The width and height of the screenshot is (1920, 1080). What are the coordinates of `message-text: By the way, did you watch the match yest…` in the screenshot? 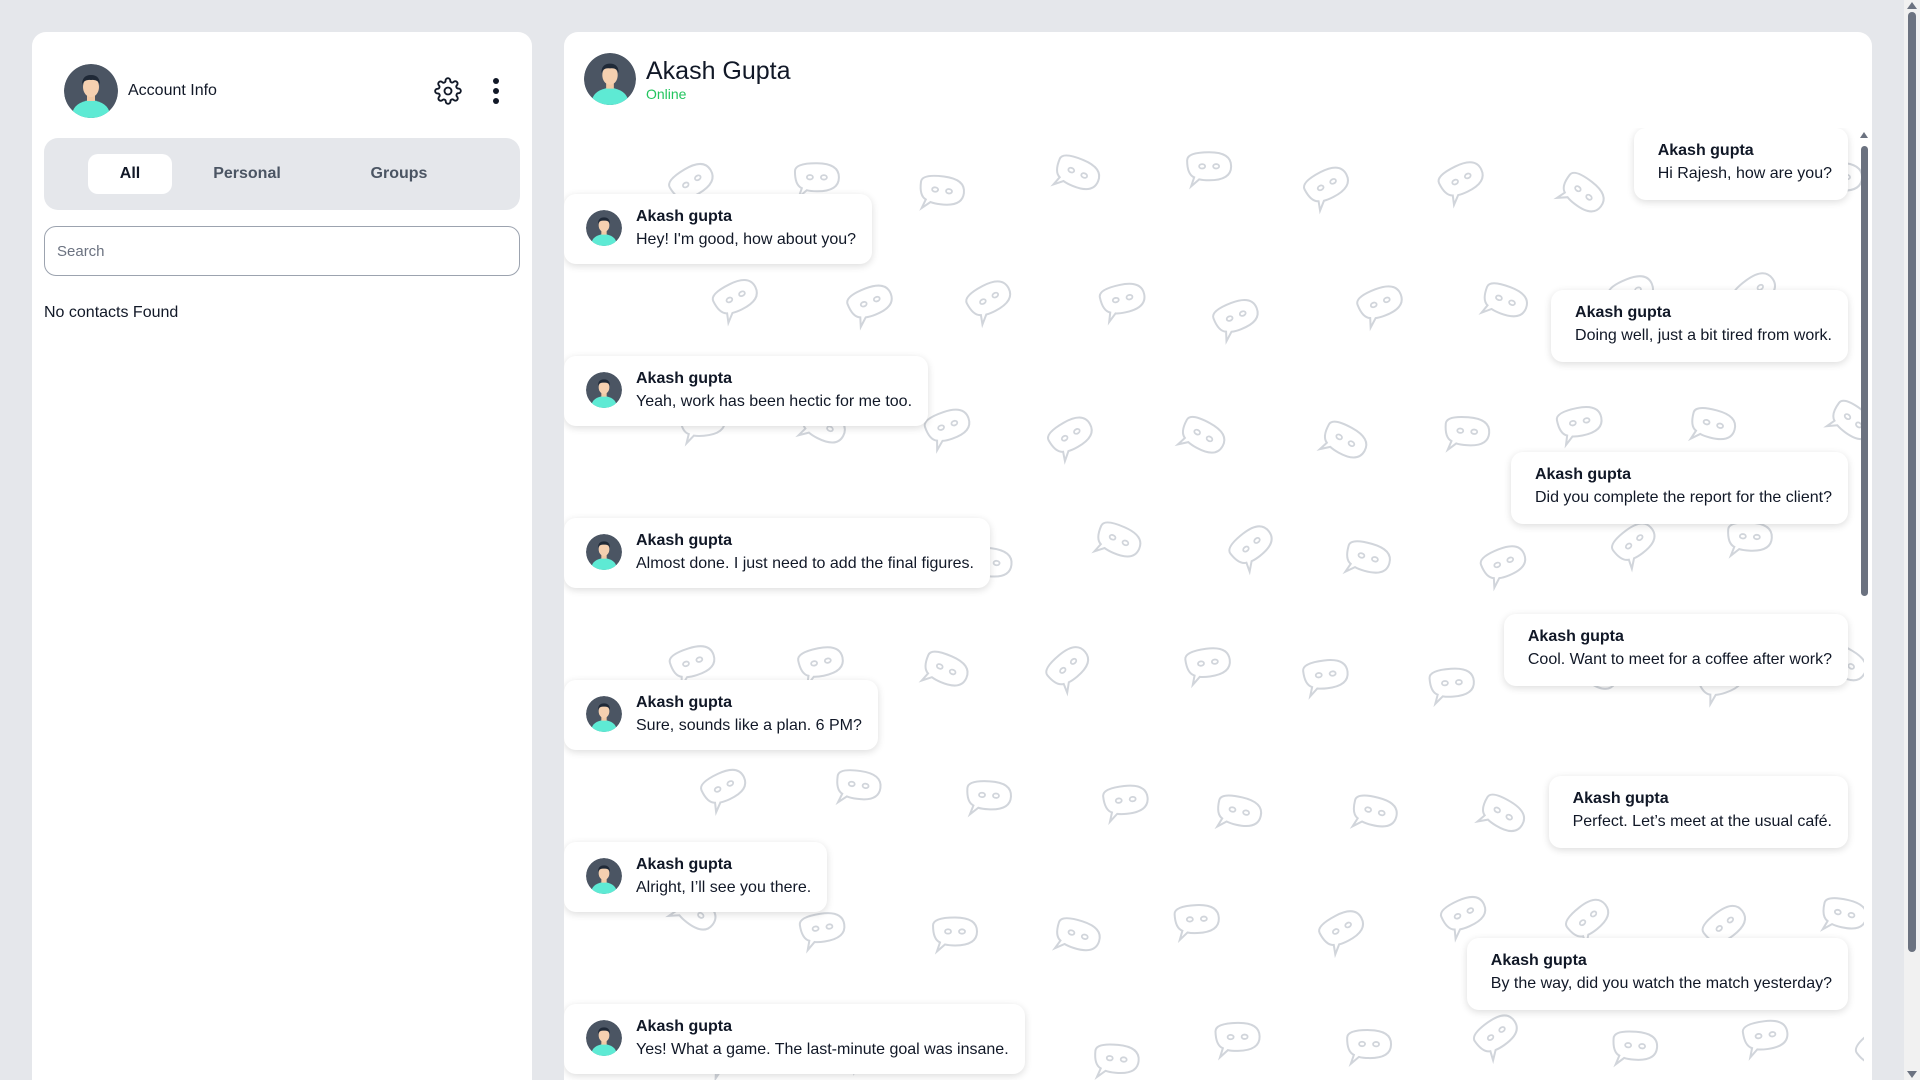 It's located at (1661, 983).